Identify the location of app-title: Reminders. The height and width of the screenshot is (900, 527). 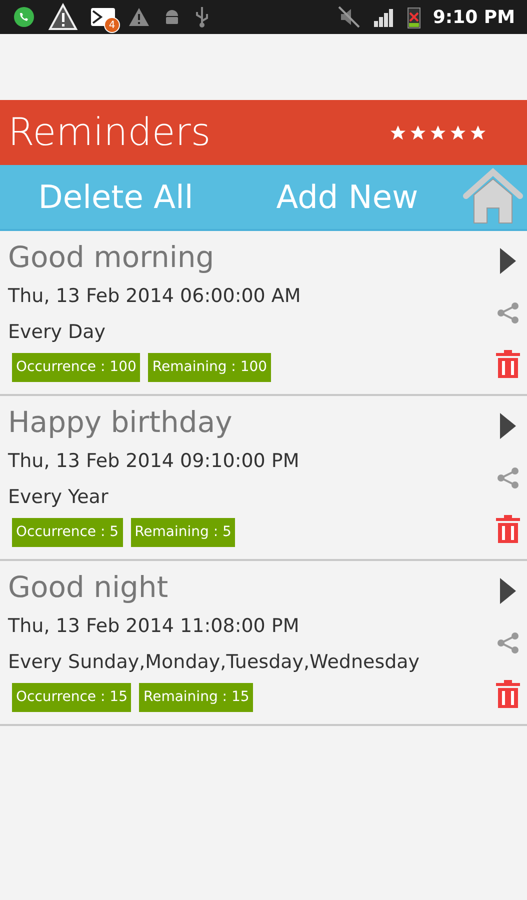
(110, 132).